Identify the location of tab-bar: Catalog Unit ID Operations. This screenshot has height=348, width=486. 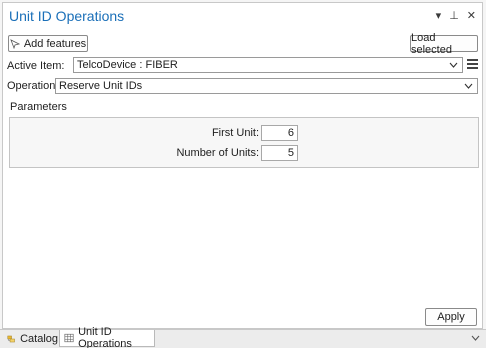
(243, 337).